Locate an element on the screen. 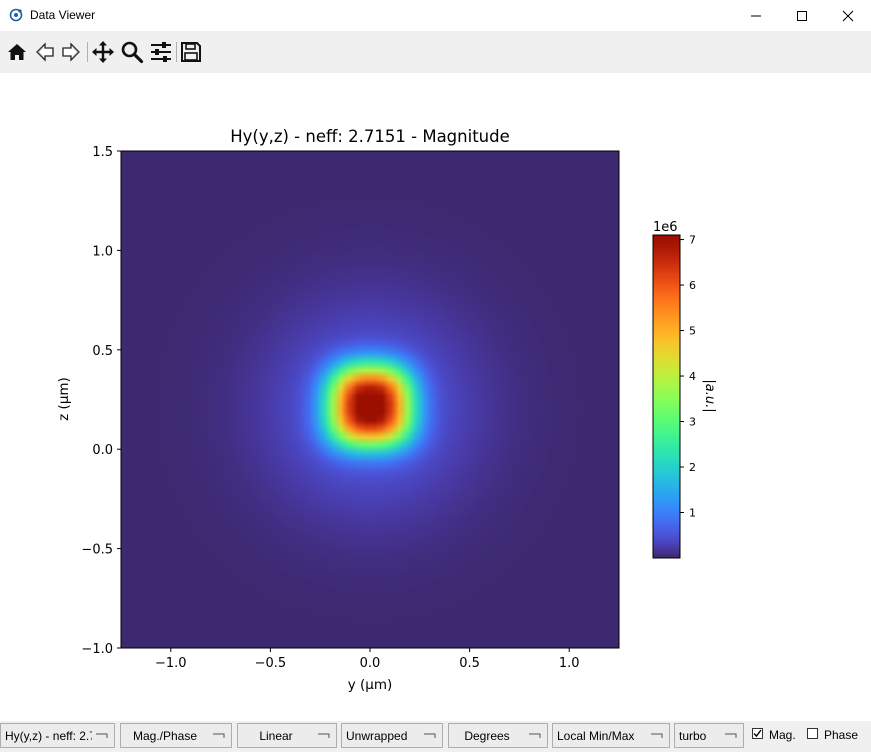  phase-unwrap-dropdown: Unwrapped is located at coordinates (392, 735).